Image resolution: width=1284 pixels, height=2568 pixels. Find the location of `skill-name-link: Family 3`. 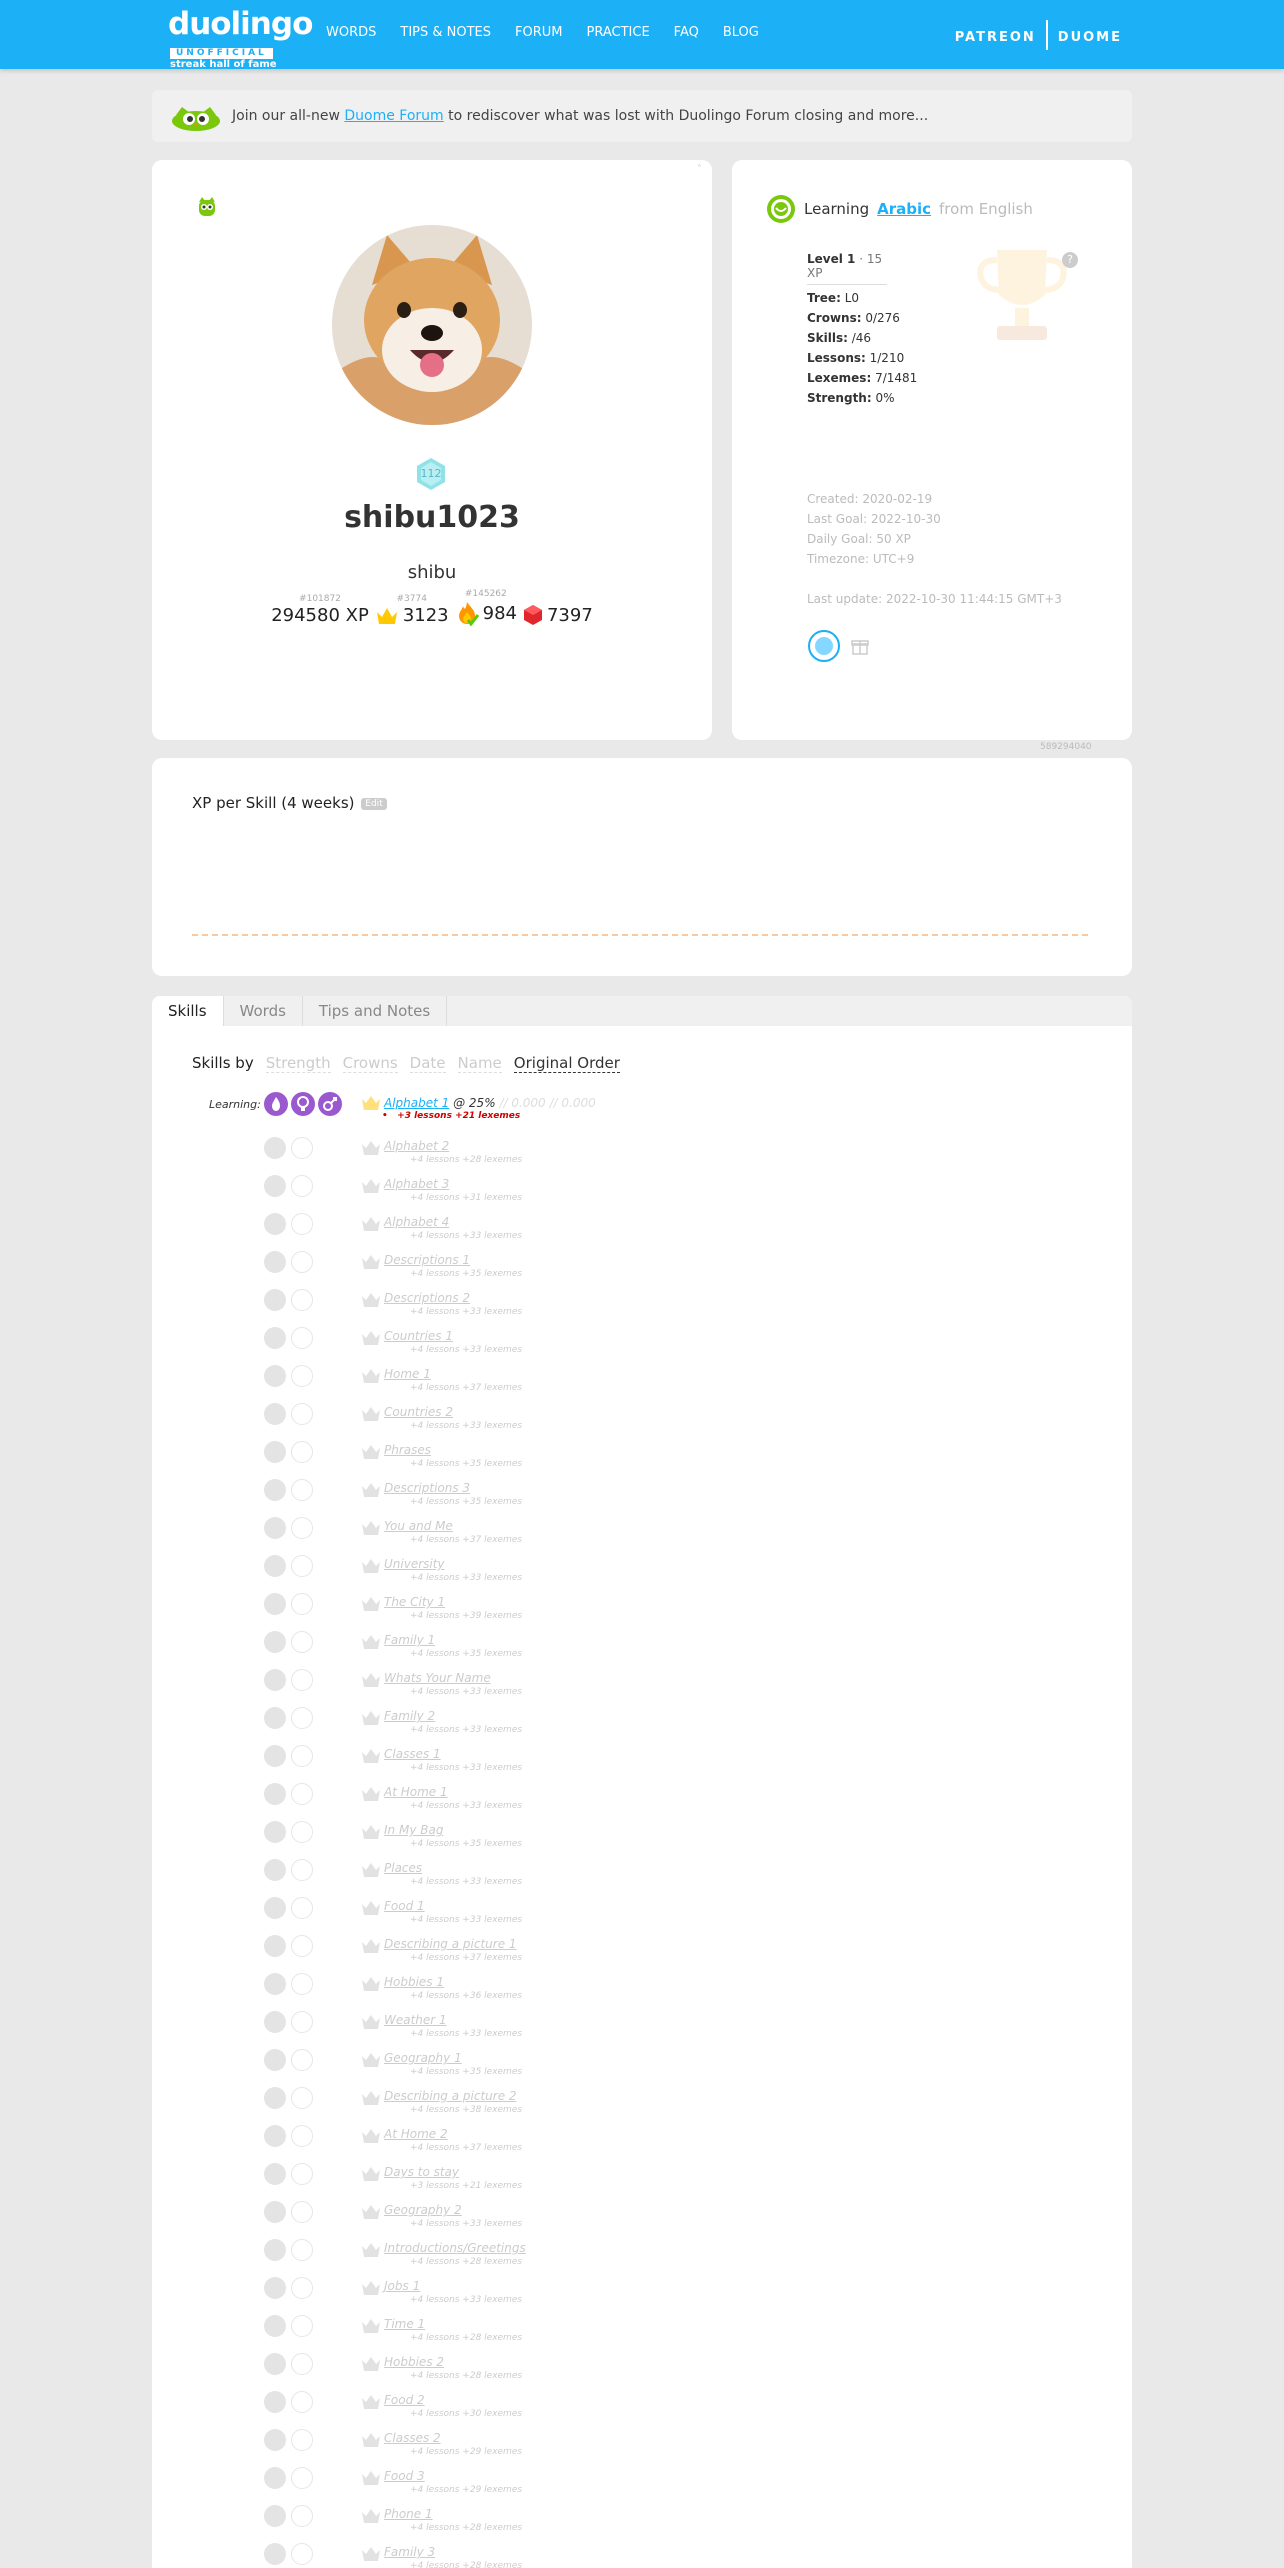

skill-name-link: Family 3 is located at coordinates (409, 2552).